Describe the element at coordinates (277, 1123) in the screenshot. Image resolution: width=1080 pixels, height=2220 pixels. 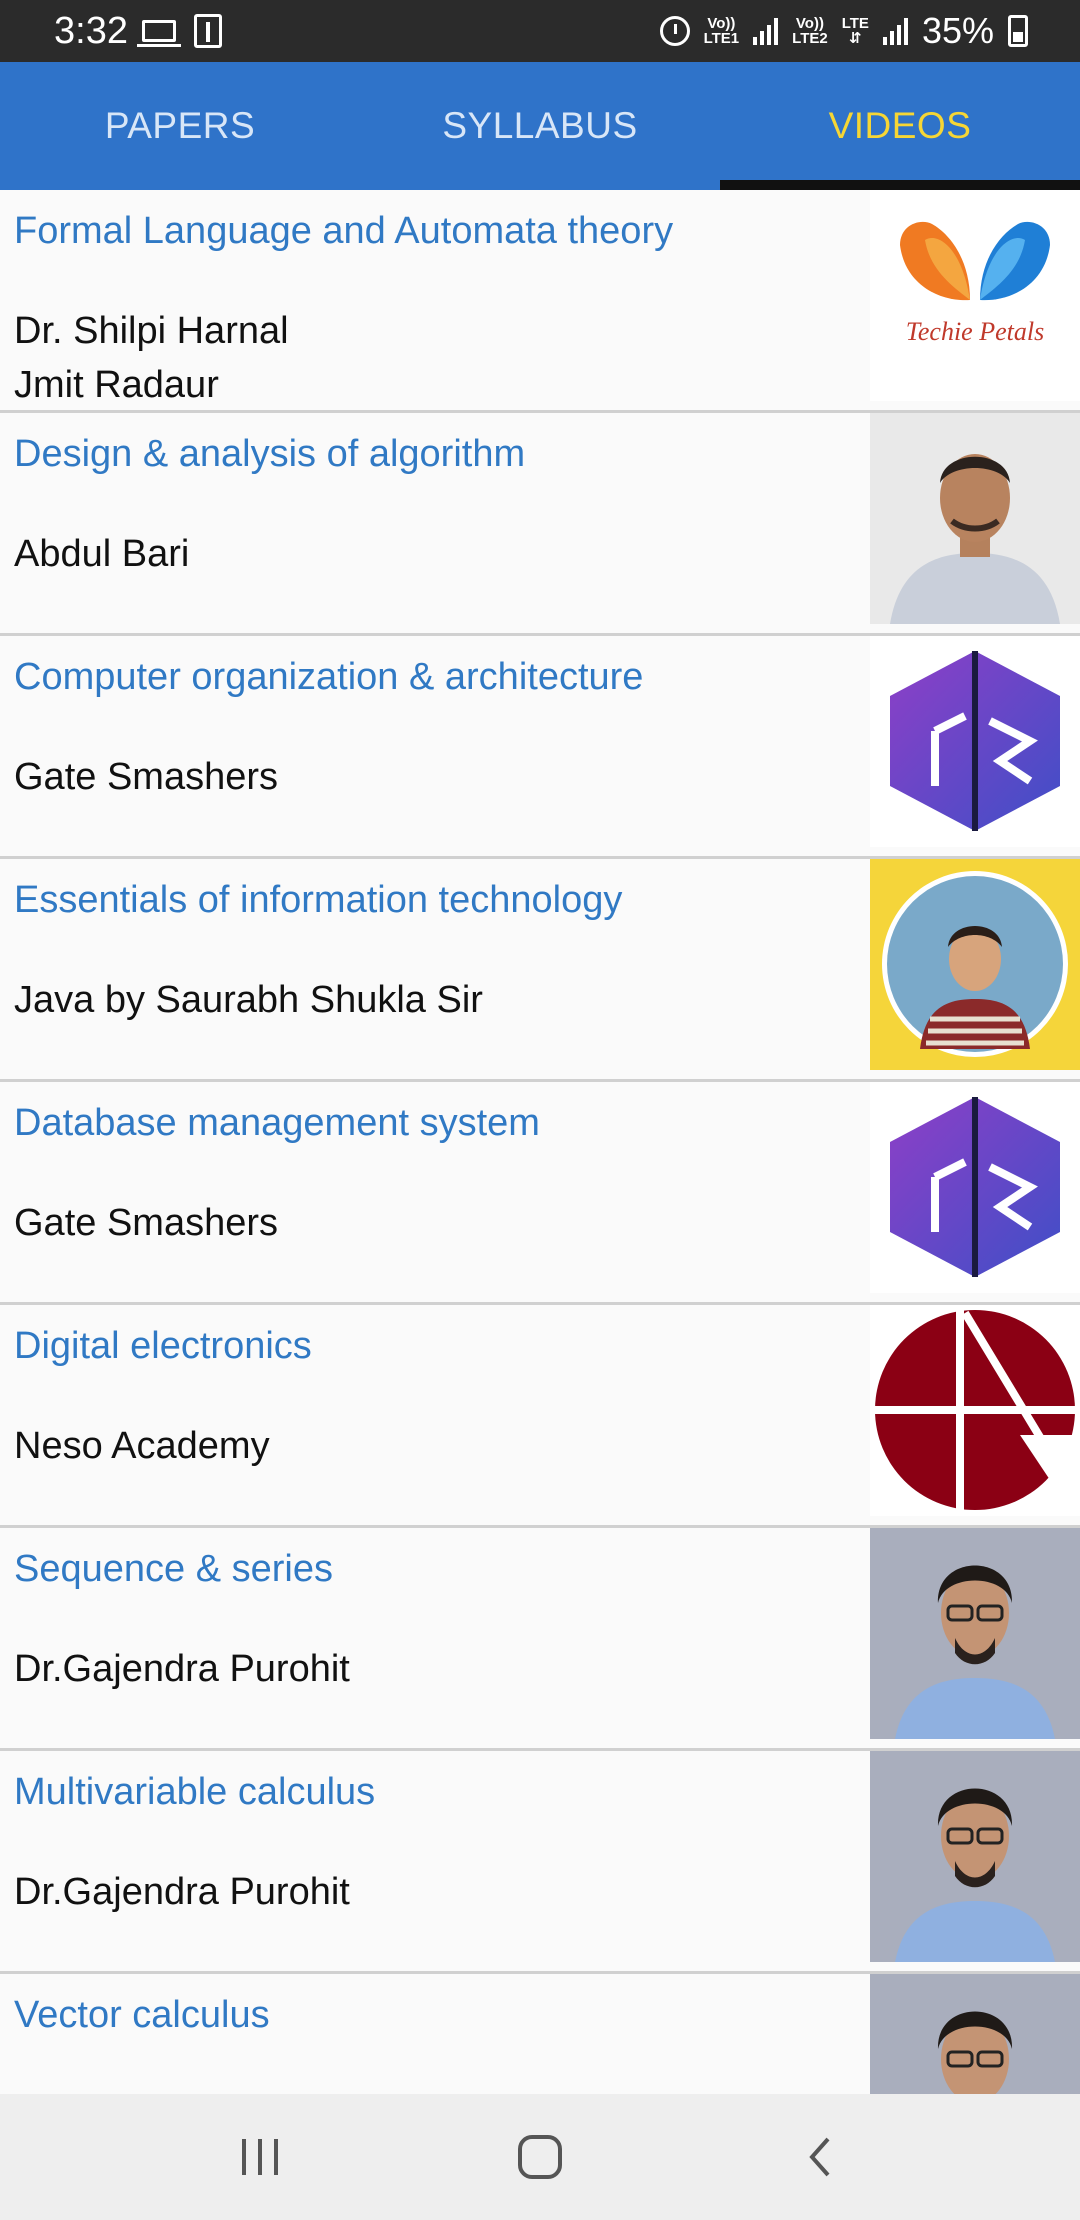
I see `item-title: Database management system` at that location.